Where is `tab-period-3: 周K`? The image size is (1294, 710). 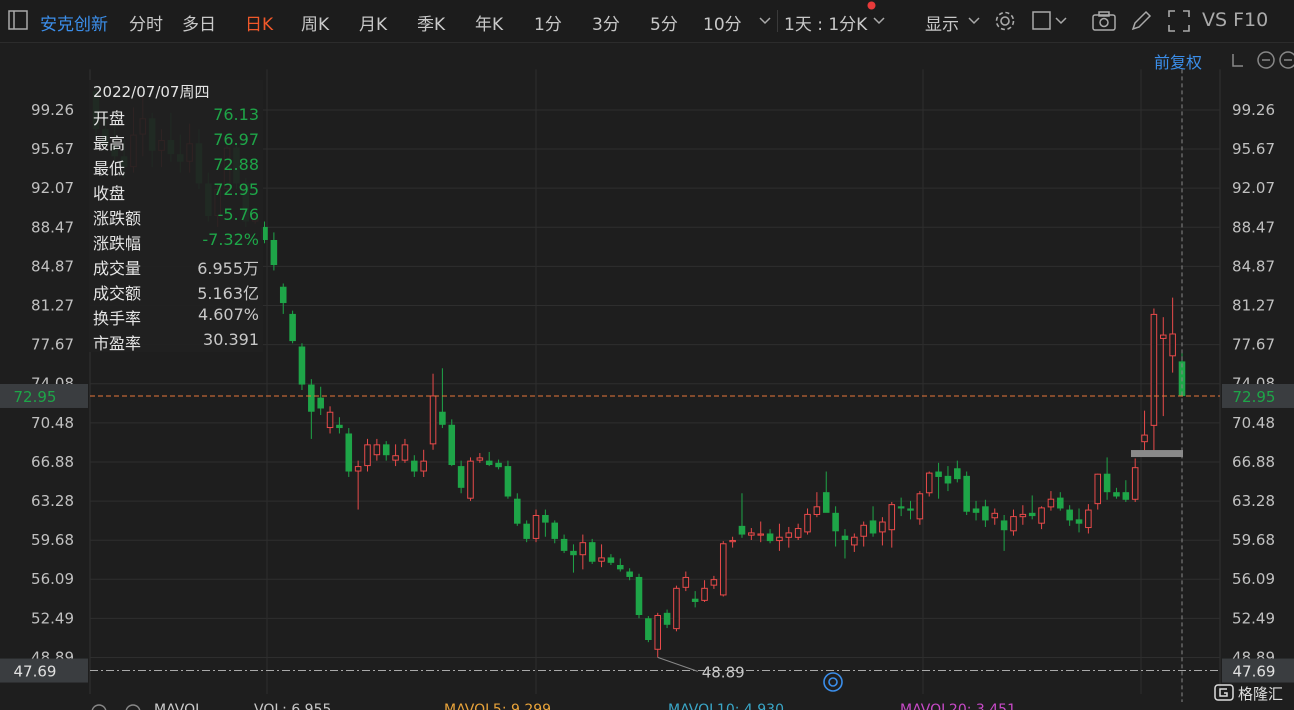
tab-period-3: 周K is located at coordinates (315, 22).